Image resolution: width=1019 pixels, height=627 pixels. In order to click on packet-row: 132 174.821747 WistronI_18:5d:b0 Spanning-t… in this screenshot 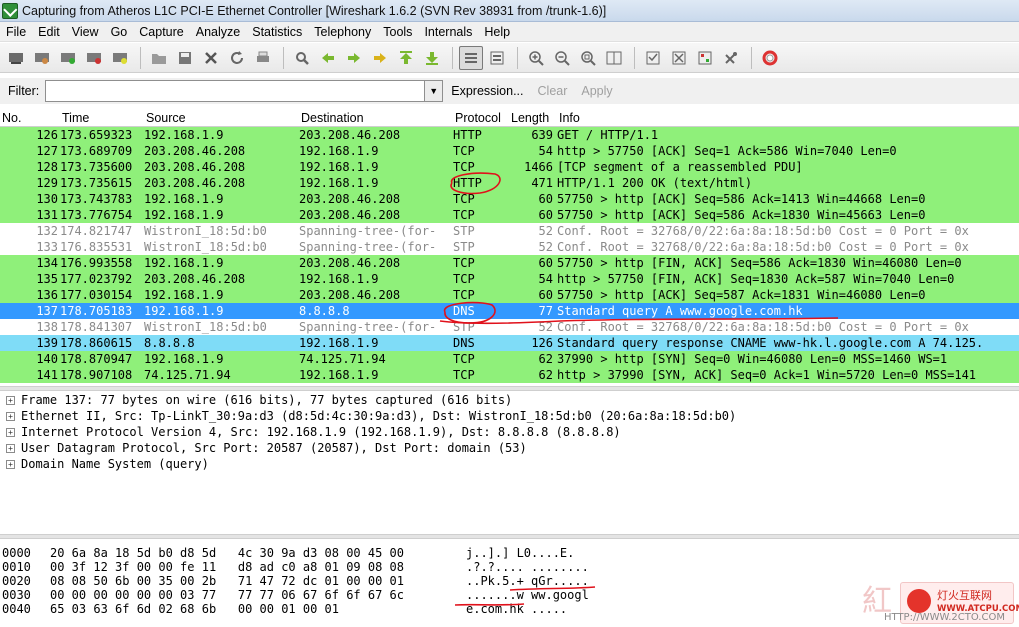, I will do `click(509, 231)`.